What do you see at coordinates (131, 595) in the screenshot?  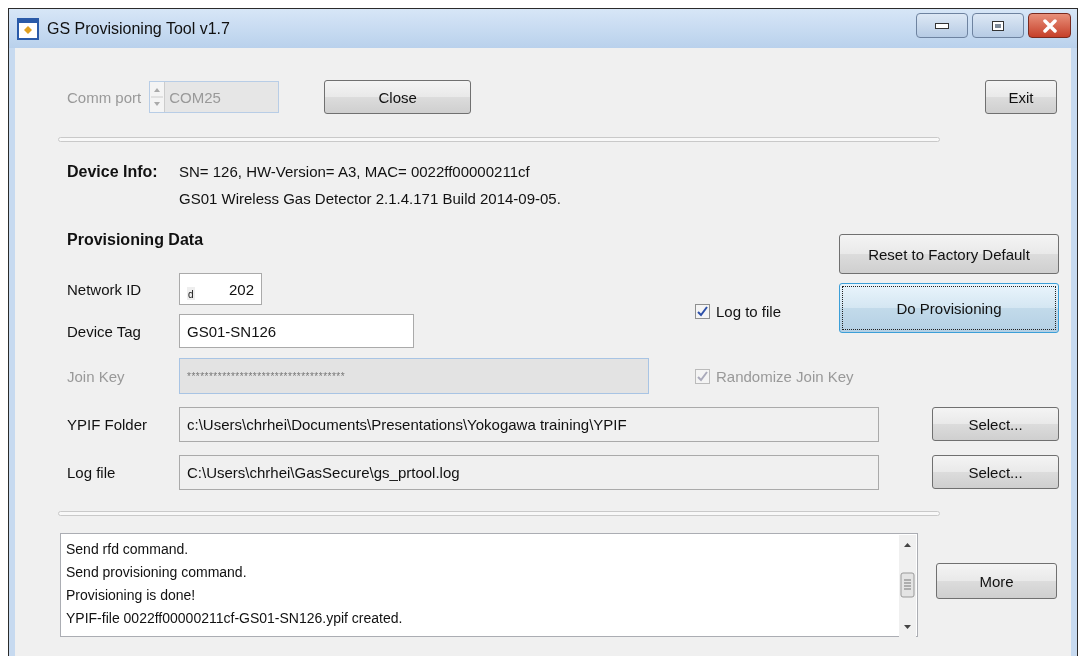 I see `log-line: Provisioning is done!` at bounding box center [131, 595].